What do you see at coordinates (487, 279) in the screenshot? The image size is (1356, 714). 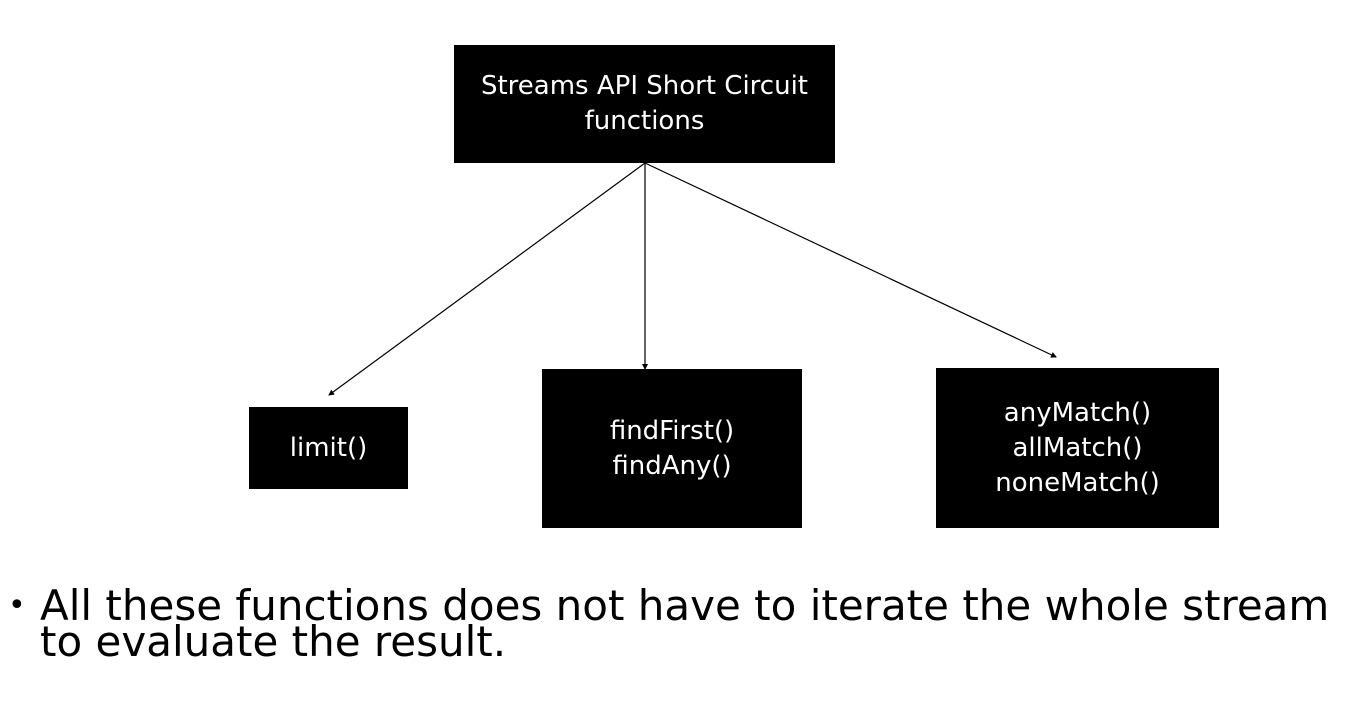 I see `connector-to-limit` at bounding box center [487, 279].